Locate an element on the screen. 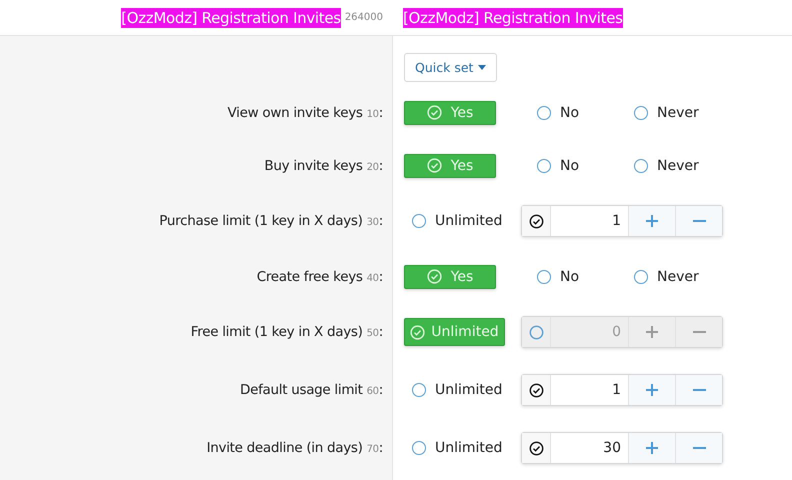 The width and height of the screenshot is (792, 480). permission-label: View own invite keys 10: is located at coordinates (305, 112).